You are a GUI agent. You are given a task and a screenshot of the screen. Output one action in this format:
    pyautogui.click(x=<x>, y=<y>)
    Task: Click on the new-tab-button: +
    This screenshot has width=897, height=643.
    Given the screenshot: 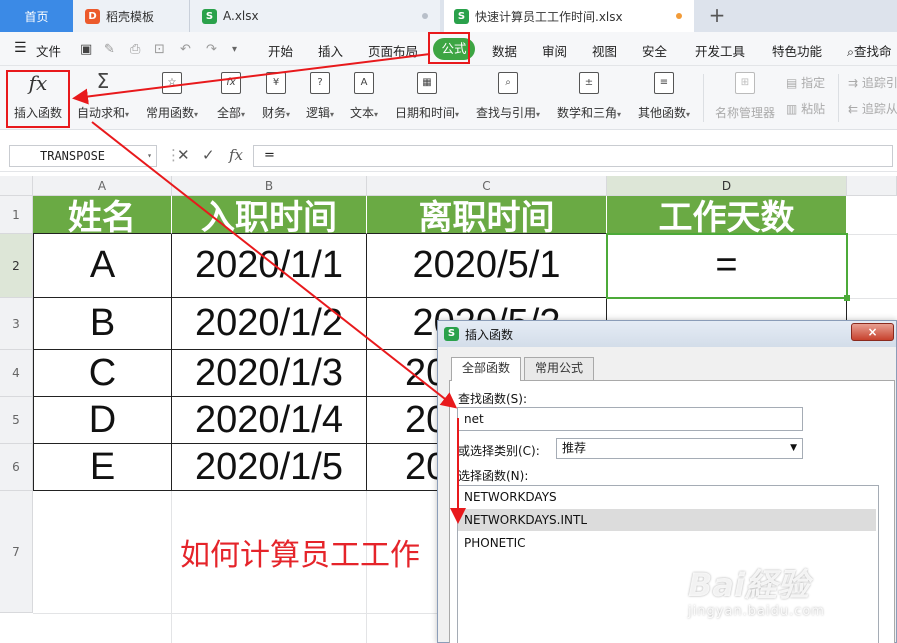 What is the action you would take?
    pyautogui.click(x=717, y=15)
    